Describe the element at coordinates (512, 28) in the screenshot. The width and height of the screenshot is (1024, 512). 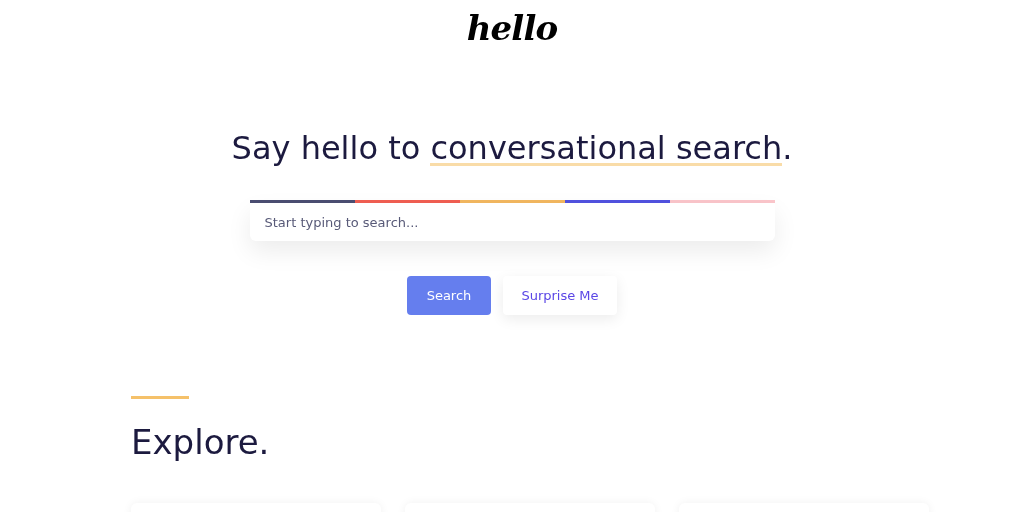
I see `logo: hello` at that location.